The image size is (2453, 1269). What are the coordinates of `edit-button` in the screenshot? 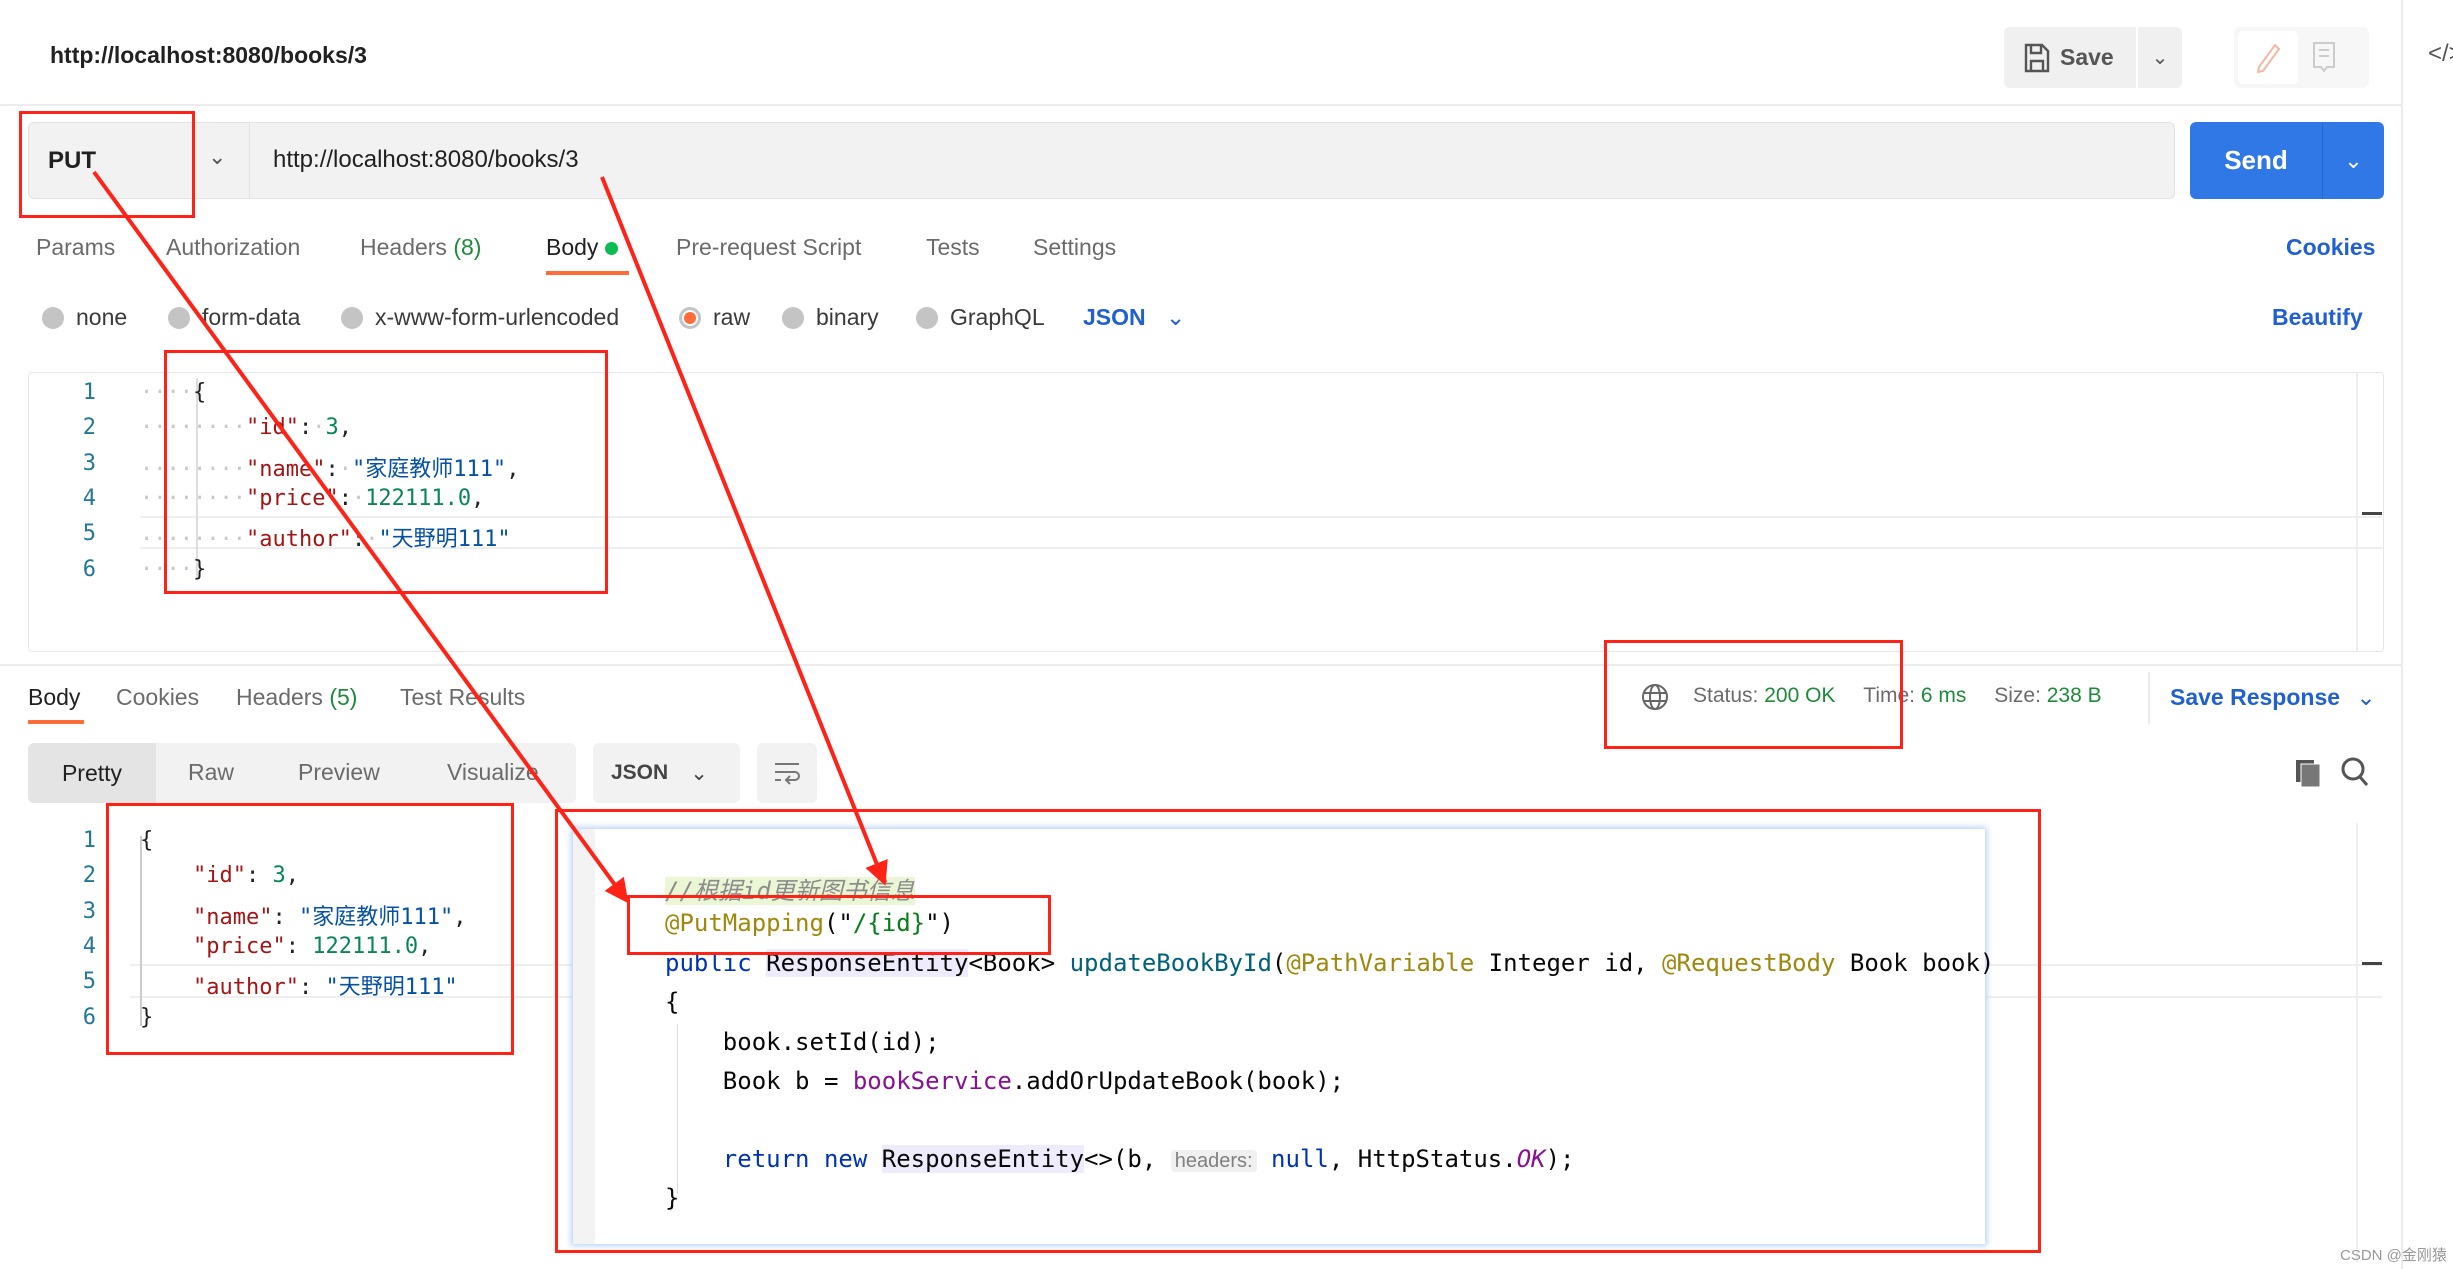 It's located at (2268, 57).